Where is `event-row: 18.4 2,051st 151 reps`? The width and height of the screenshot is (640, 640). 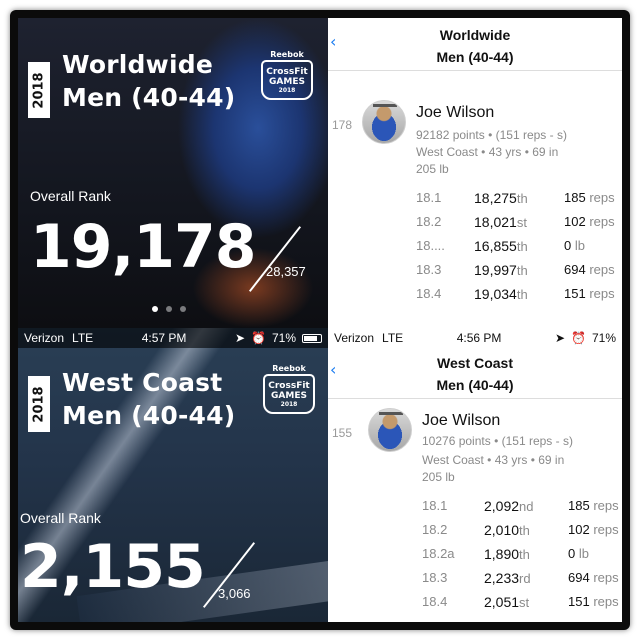
event-row: 18.4 2,051st 151 reps is located at coordinates (475, 606).